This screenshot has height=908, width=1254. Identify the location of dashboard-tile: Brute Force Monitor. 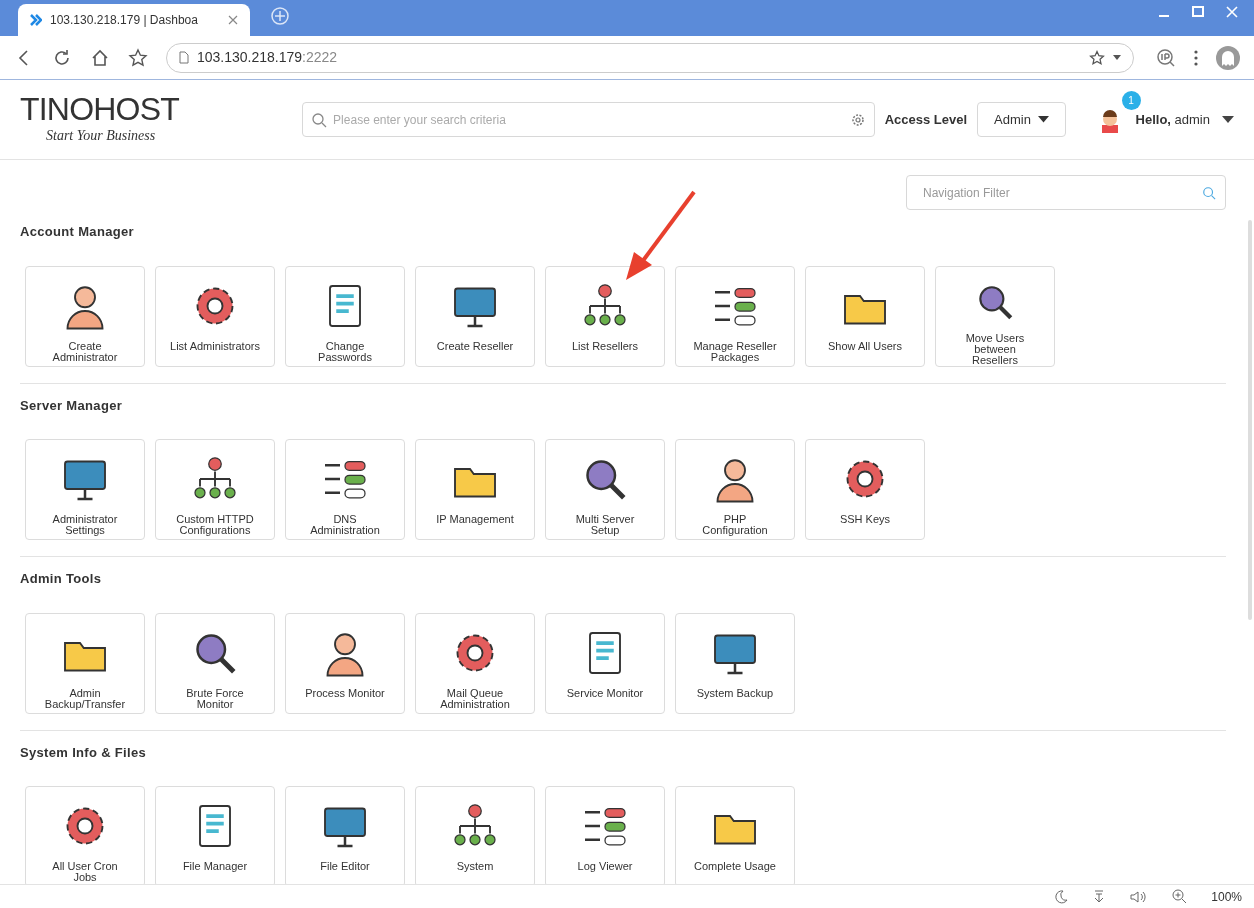
(215, 663).